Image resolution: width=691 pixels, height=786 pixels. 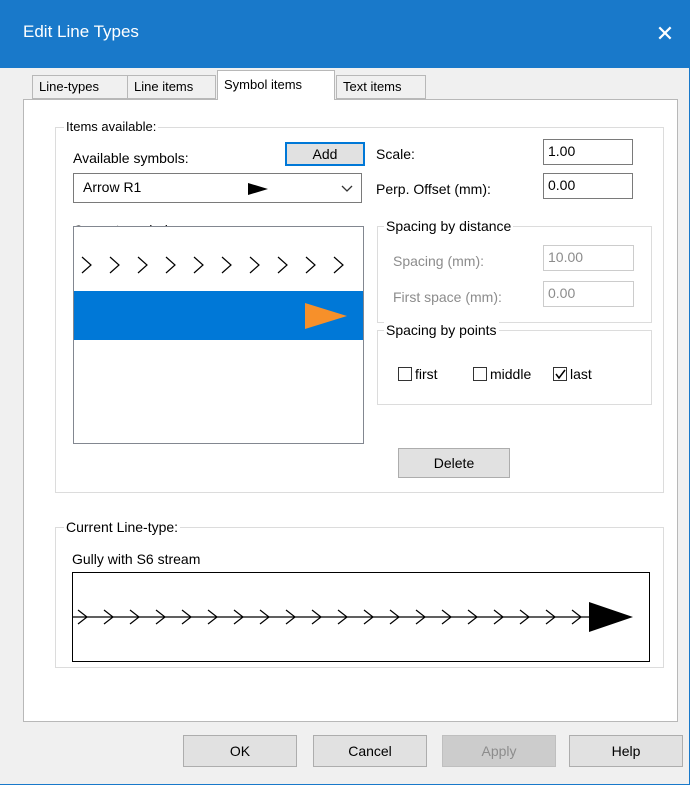 What do you see at coordinates (258, 189) in the screenshot?
I see `arrow-preview-icon` at bounding box center [258, 189].